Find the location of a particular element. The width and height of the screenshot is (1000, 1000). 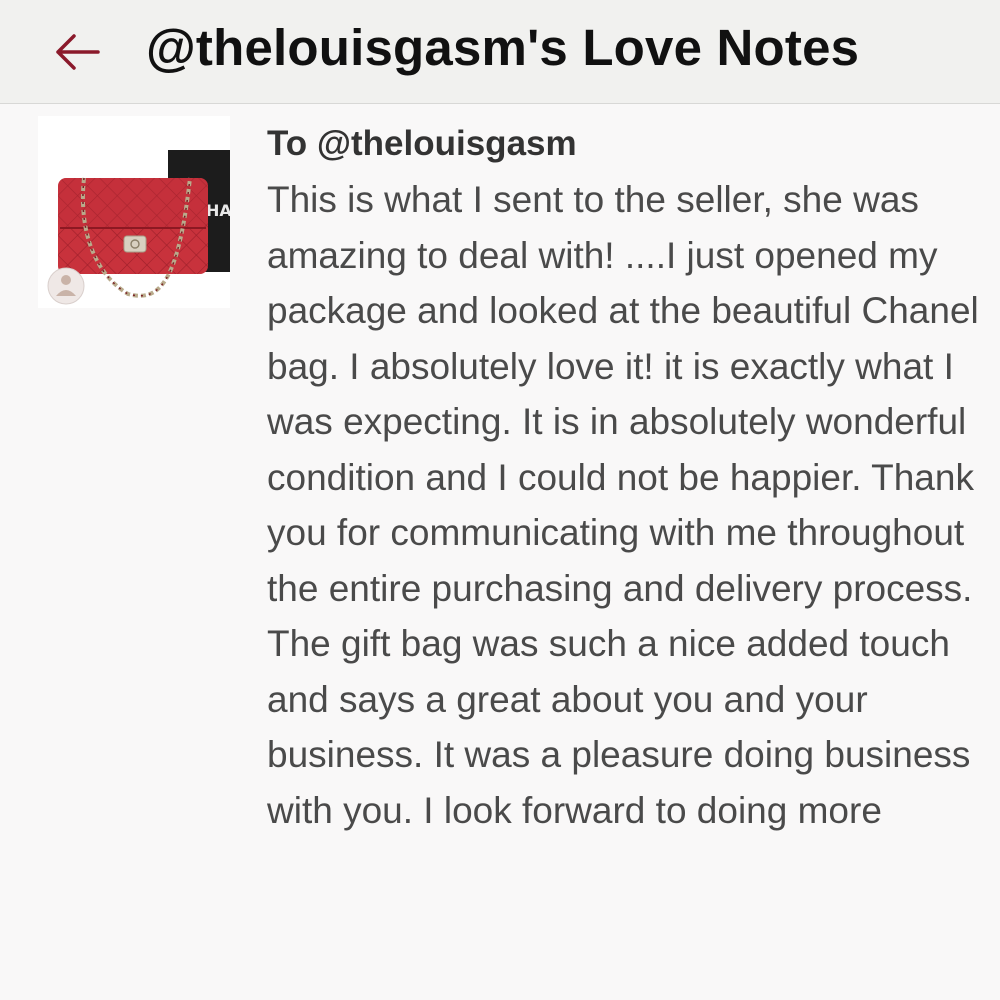

red-quilted-handbag-image: HA is located at coordinates (134, 212).